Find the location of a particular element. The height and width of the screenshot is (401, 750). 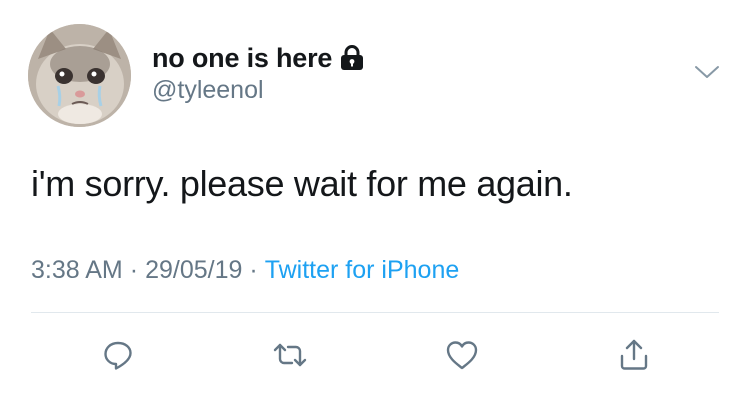

tweet-source-link: Twitter for iPhone is located at coordinates (362, 270).